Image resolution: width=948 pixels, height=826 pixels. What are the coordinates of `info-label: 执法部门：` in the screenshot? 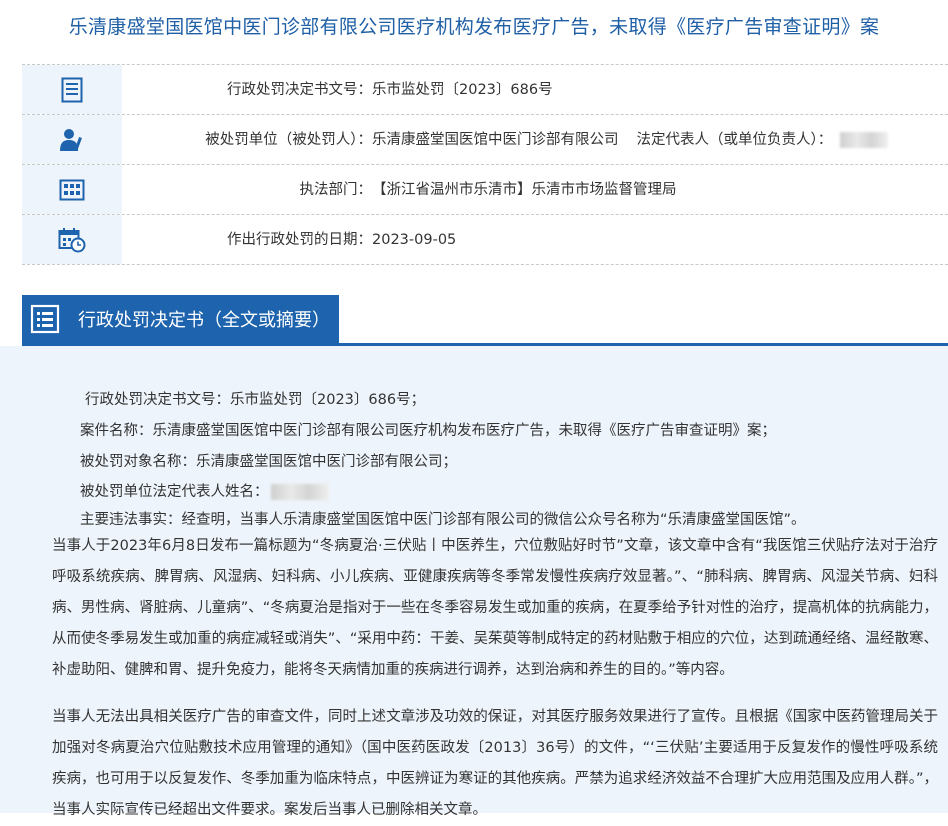 It's located at (336, 190).